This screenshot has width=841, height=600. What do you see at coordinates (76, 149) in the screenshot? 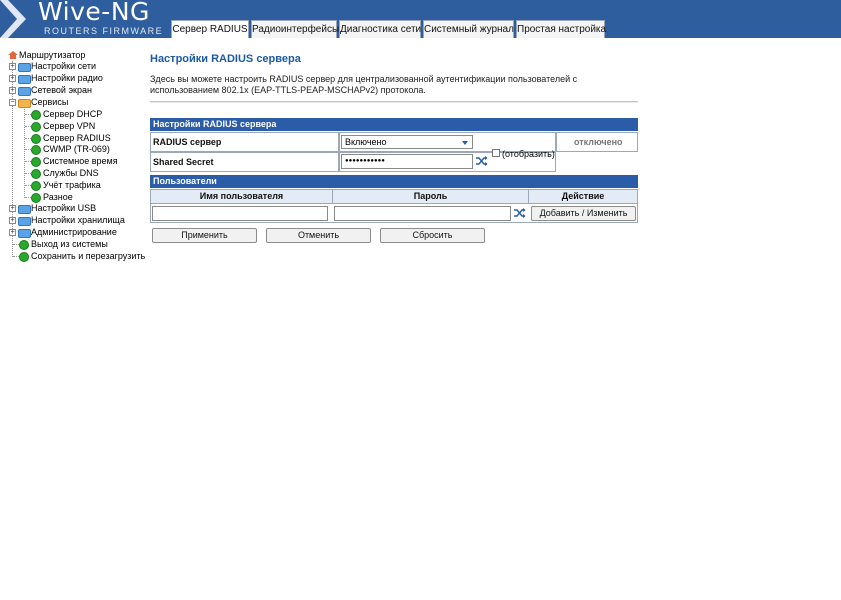
I see `sidebar-item-label: CWMP (TR-069)` at bounding box center [76, 149].